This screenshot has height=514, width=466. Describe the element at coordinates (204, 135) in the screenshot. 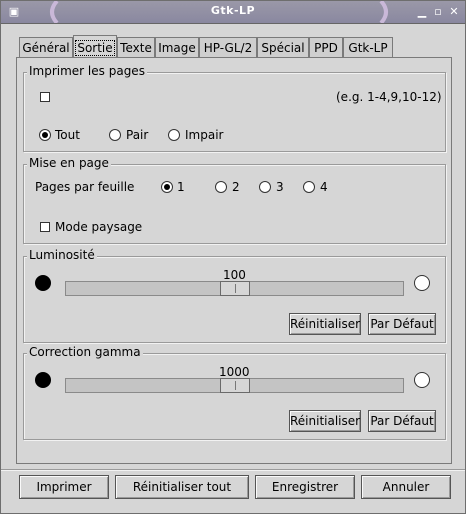

I see `radio-odd-pages-label: Impair` at that location.